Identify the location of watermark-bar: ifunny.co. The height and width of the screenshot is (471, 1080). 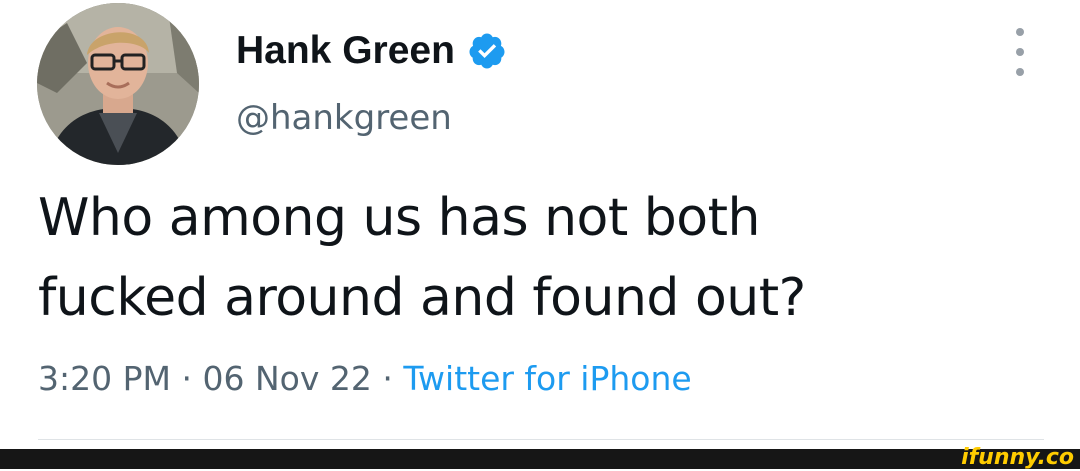
(540, 457).